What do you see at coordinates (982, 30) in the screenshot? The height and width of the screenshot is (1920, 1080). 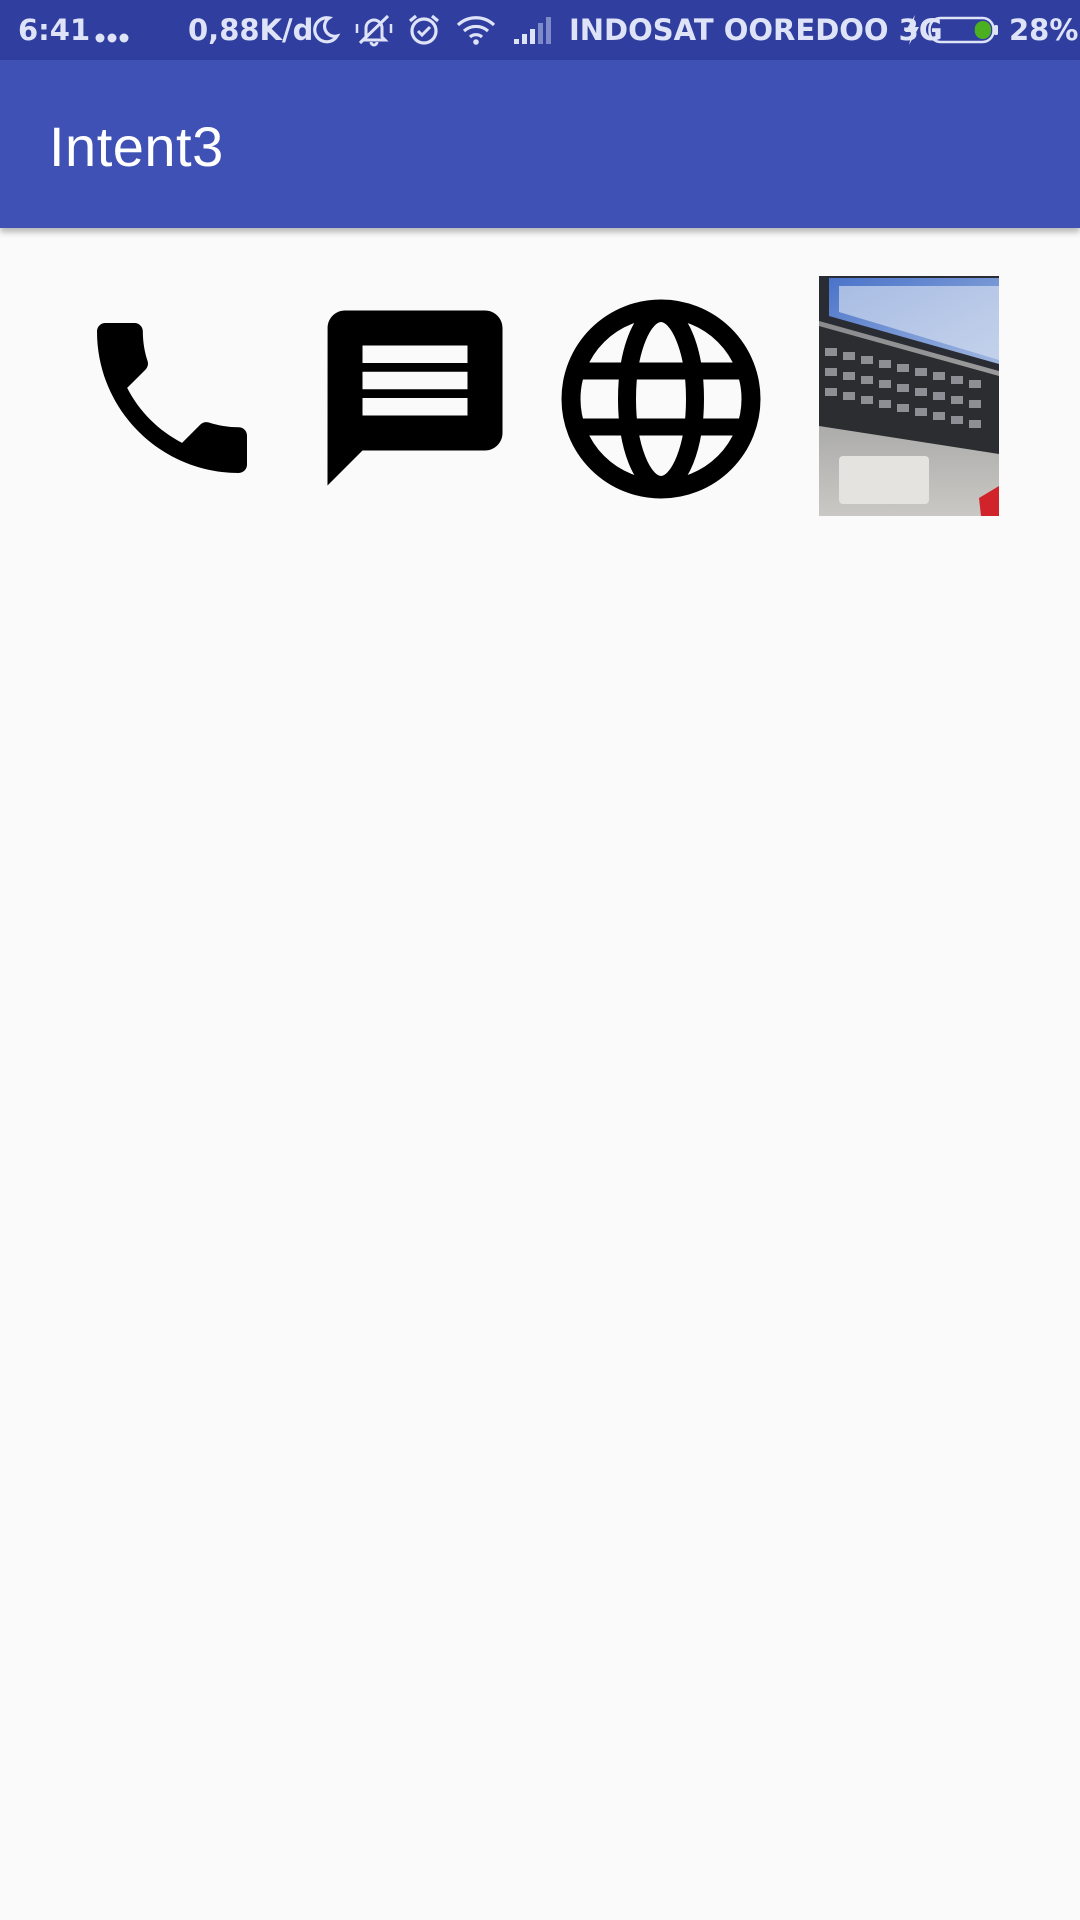 I see `battery-level-fill` at bounding box center [982, 30].